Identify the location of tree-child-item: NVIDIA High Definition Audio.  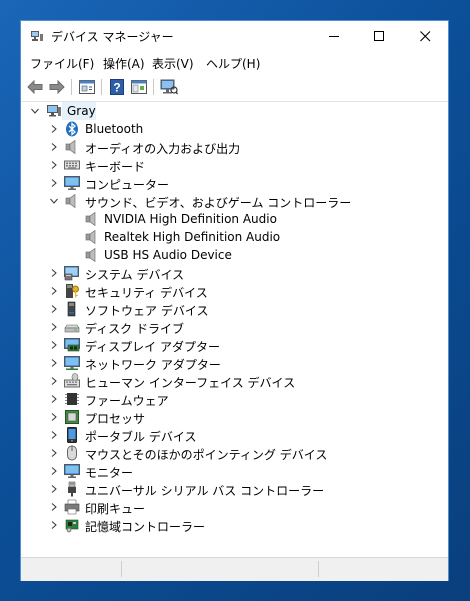
(232, 219).